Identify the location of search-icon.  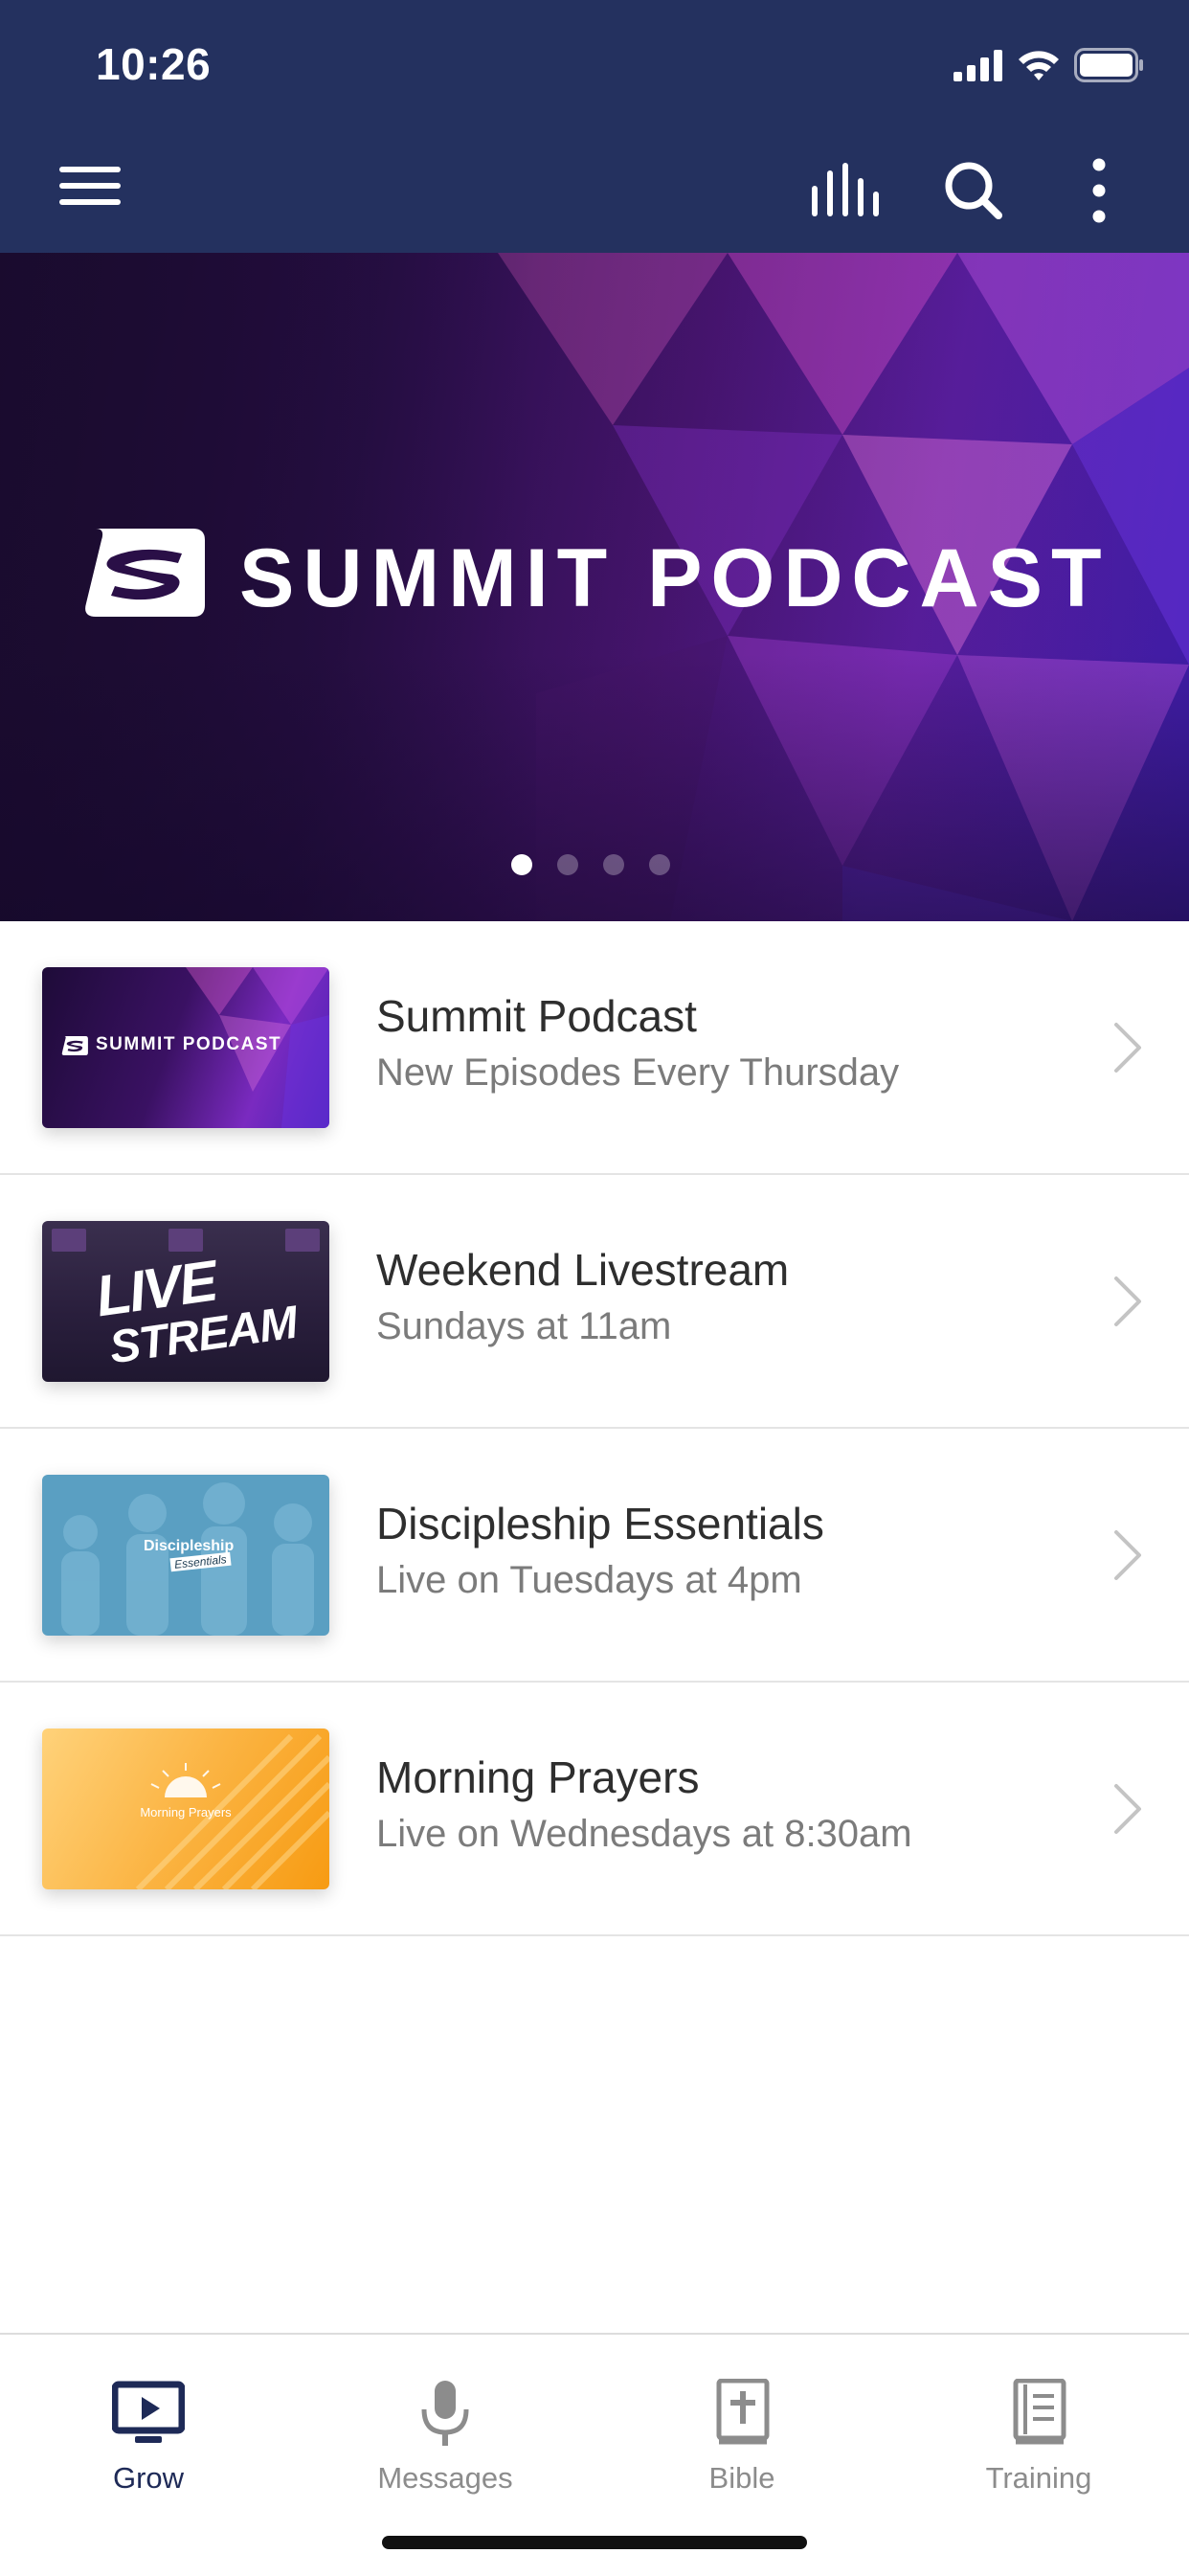
(973, 190).